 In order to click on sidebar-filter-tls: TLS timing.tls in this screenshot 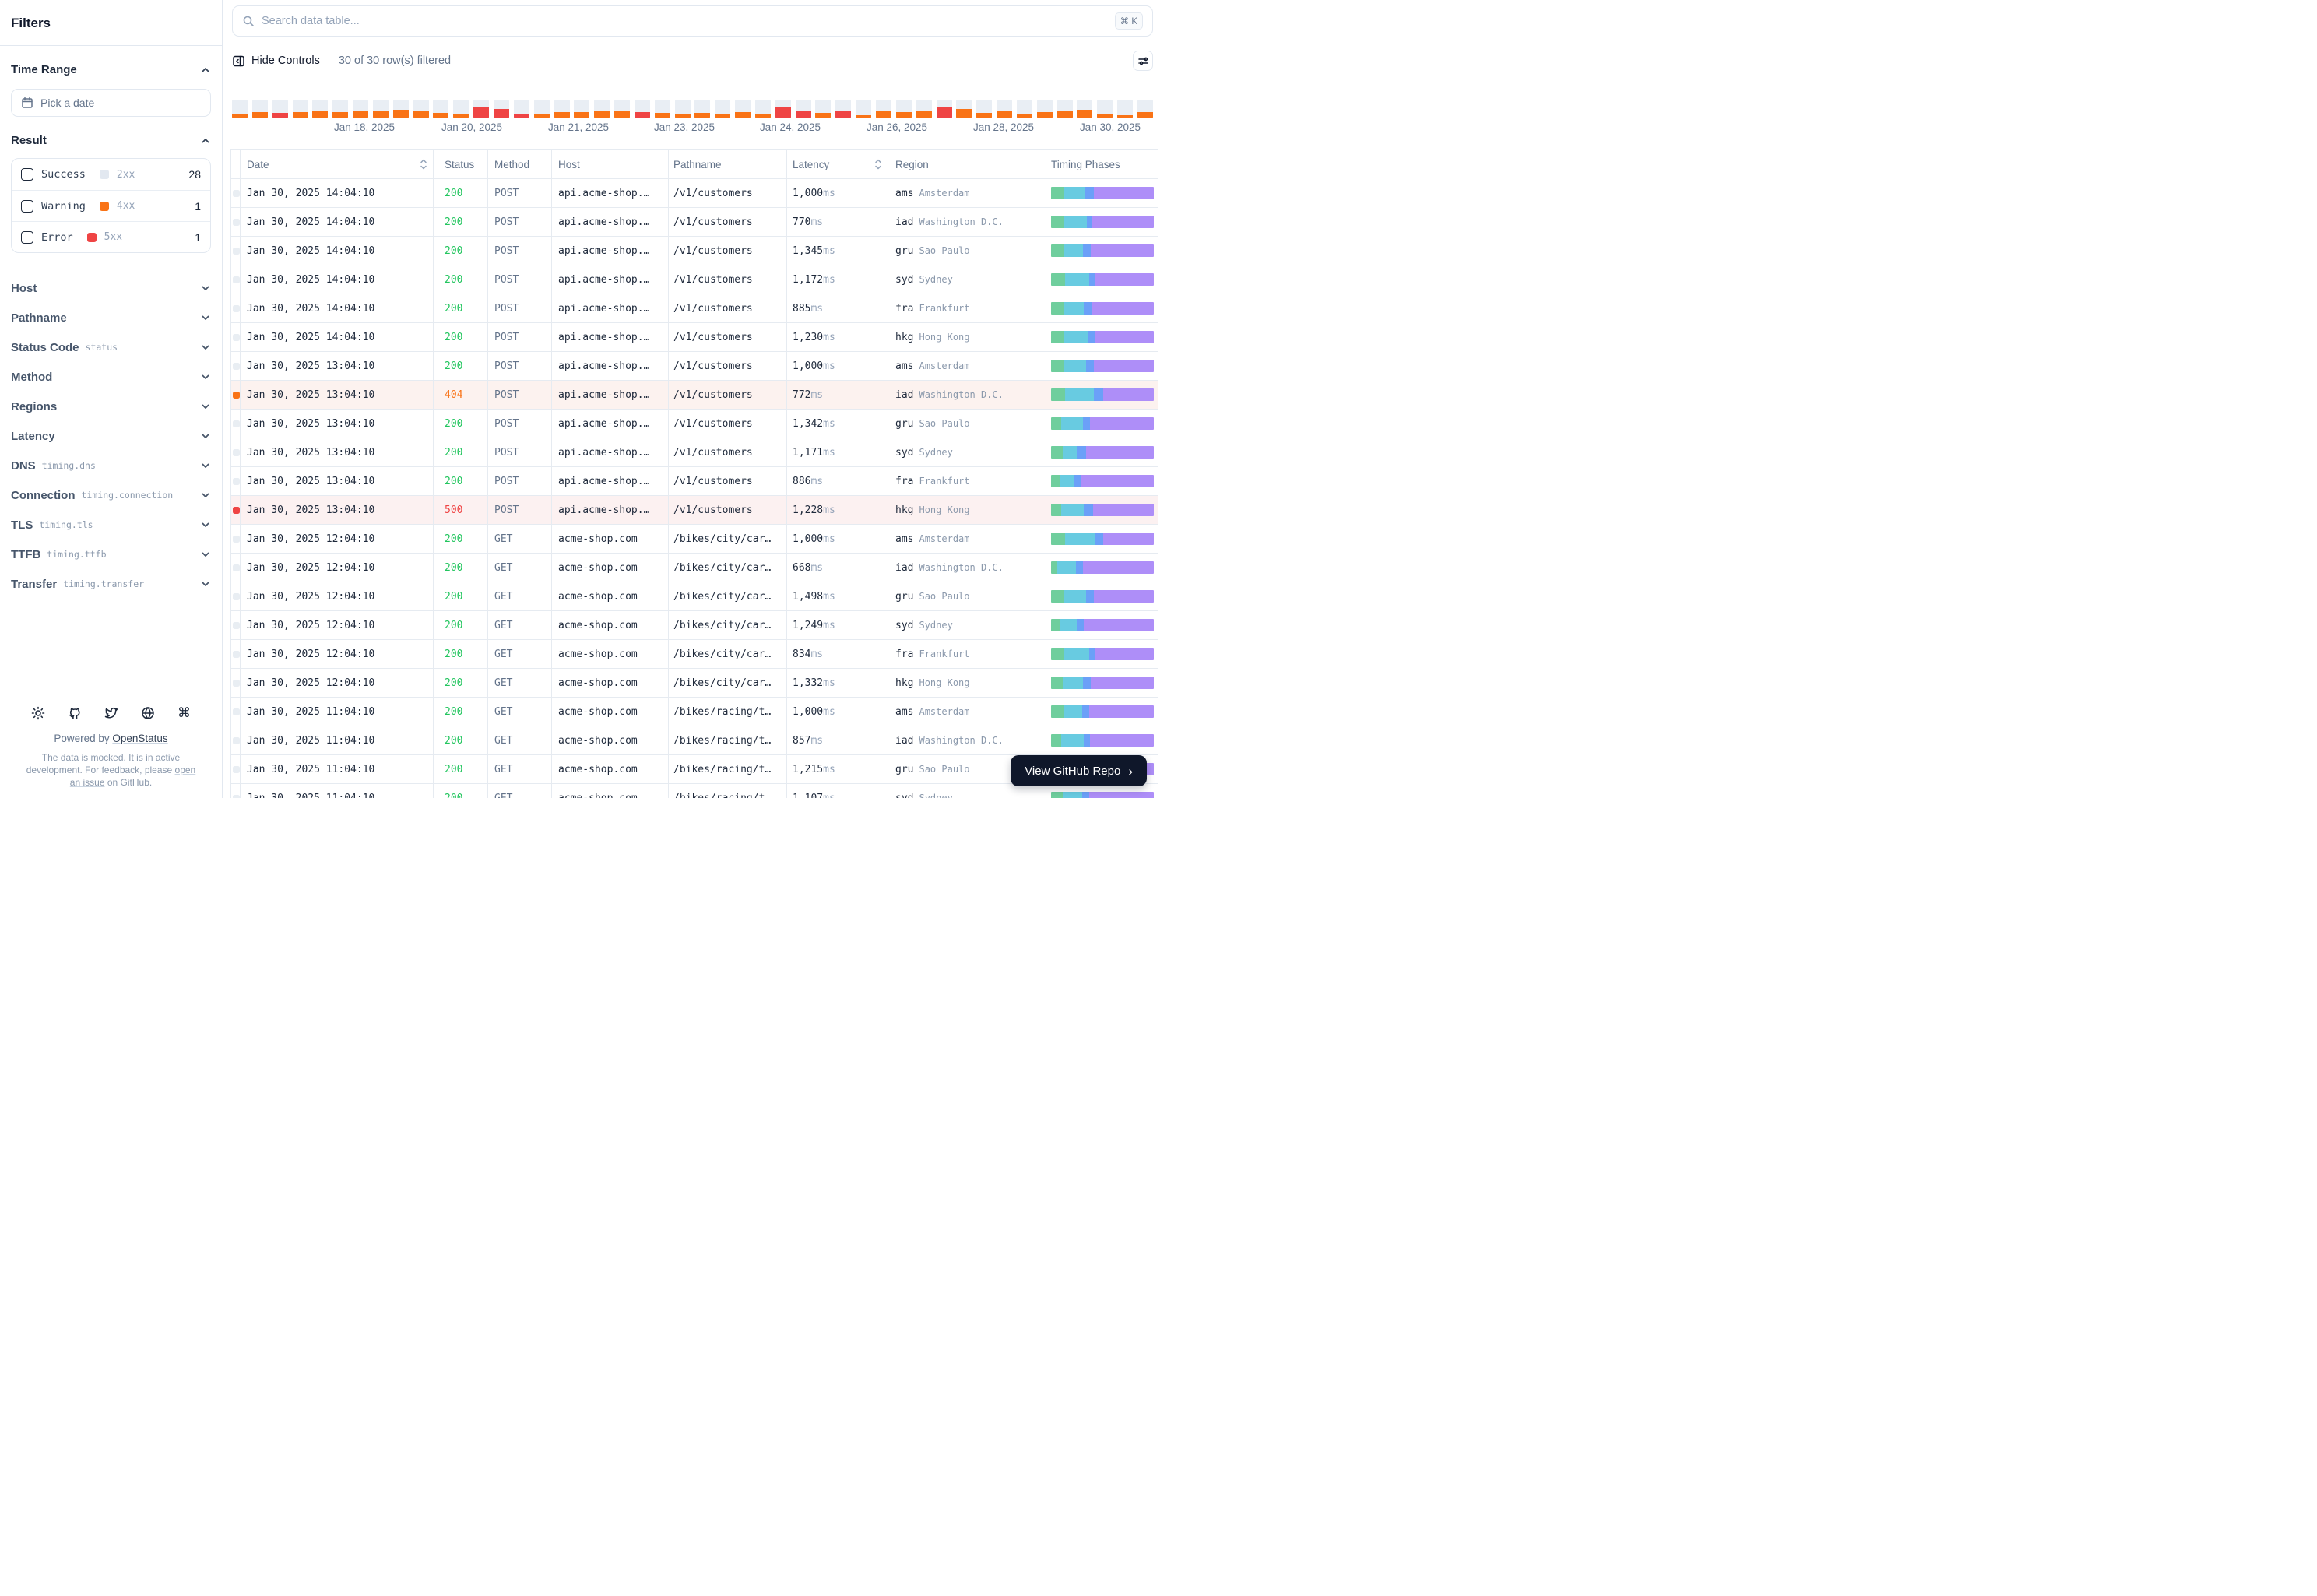, I will do `click(111, 525)`.